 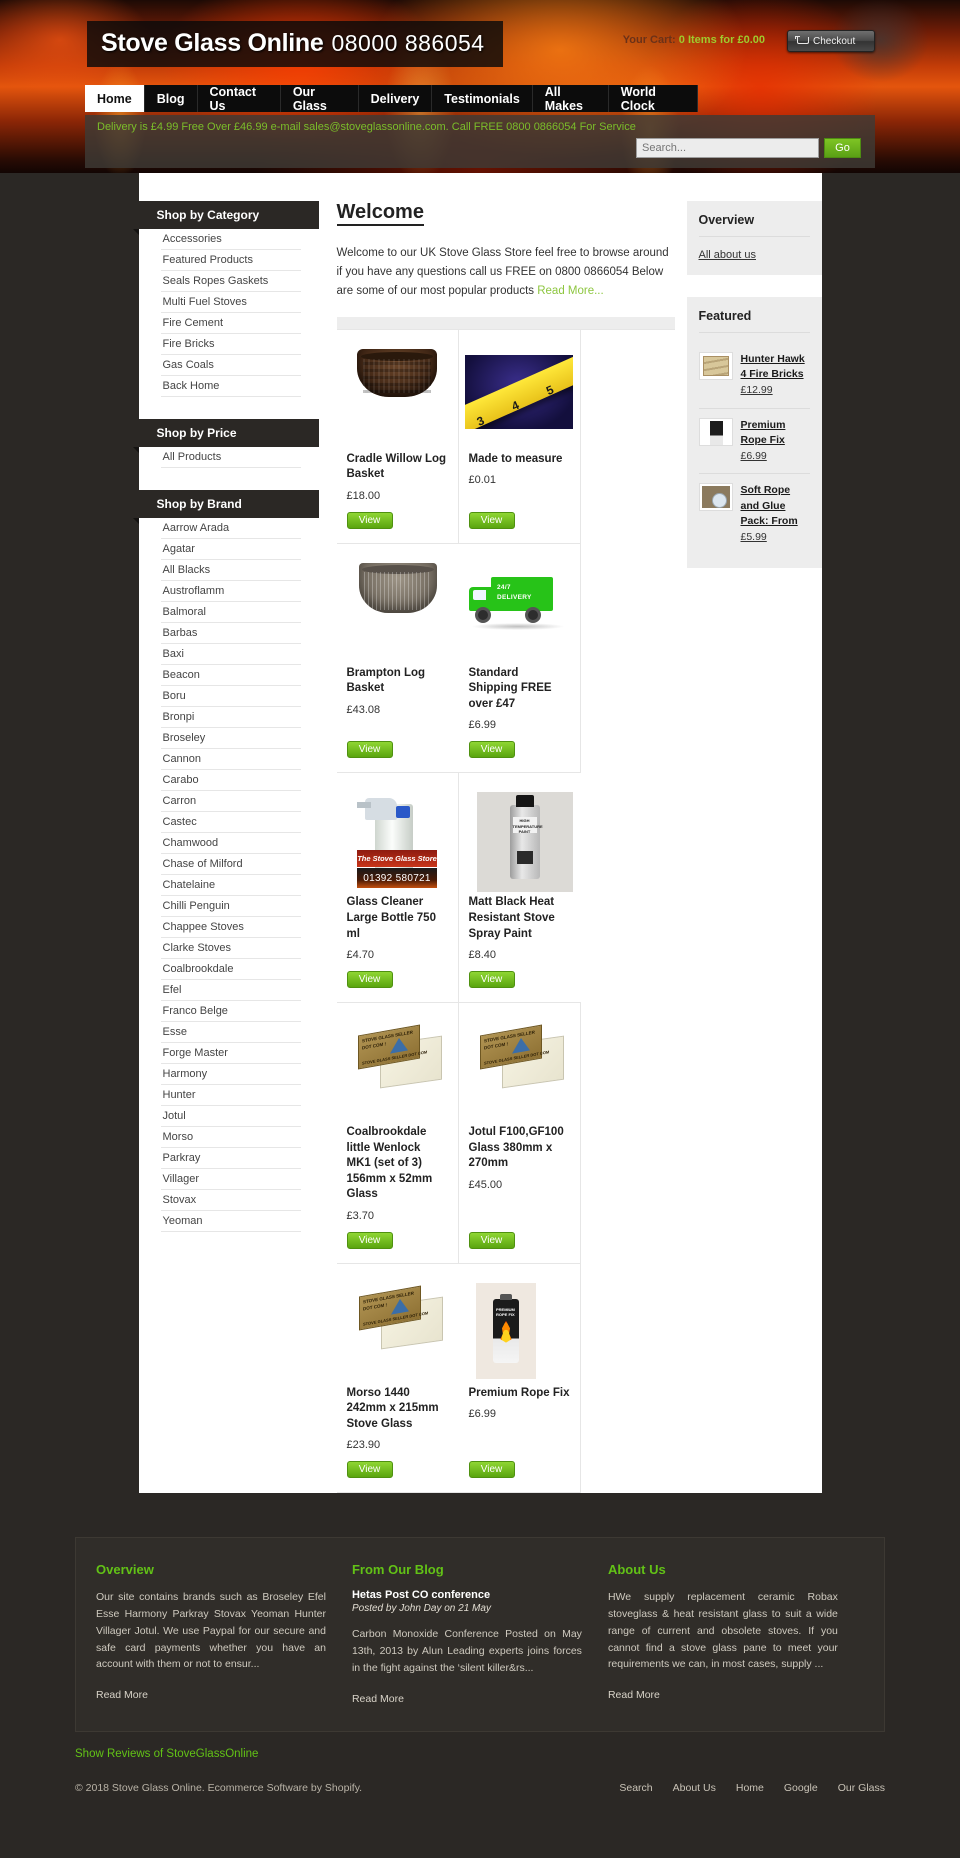 I want to click on product-card: PREMIUM ROPE FIX Premium Rope Fix £6.99 View, so click(x=519, y=1378).